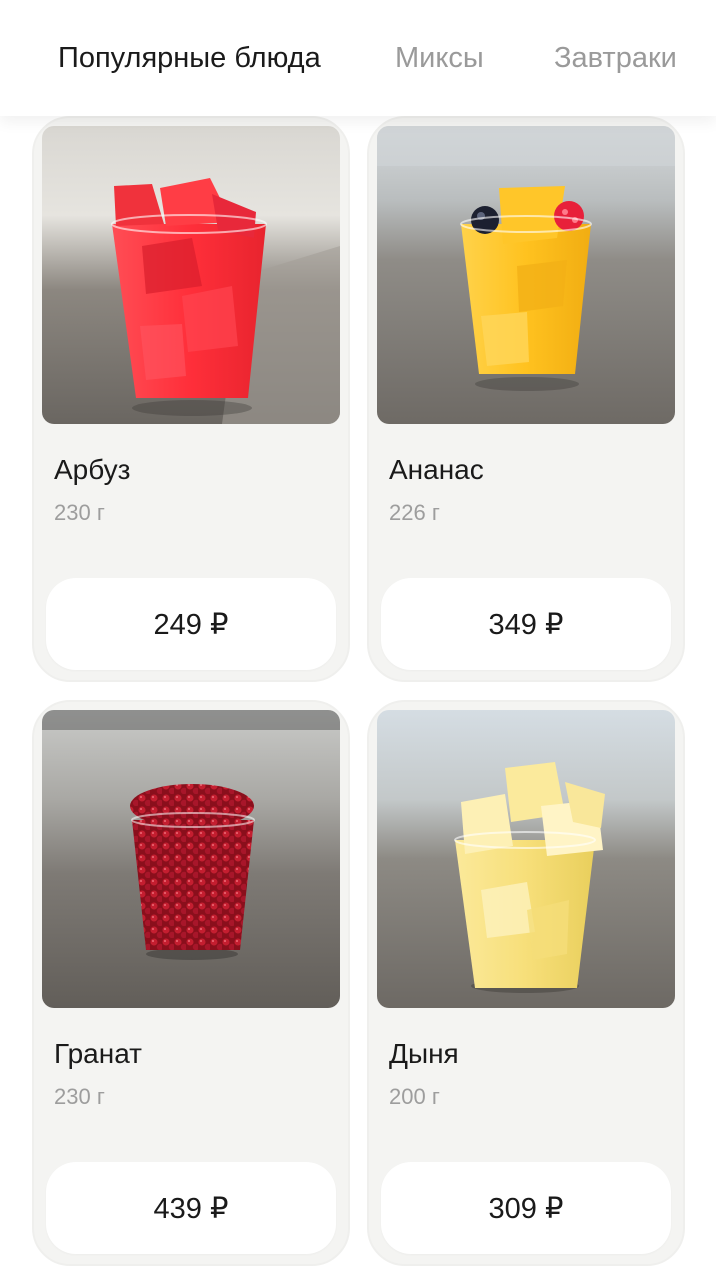  I want to click on product-name: Ананас, so click(436, 469).